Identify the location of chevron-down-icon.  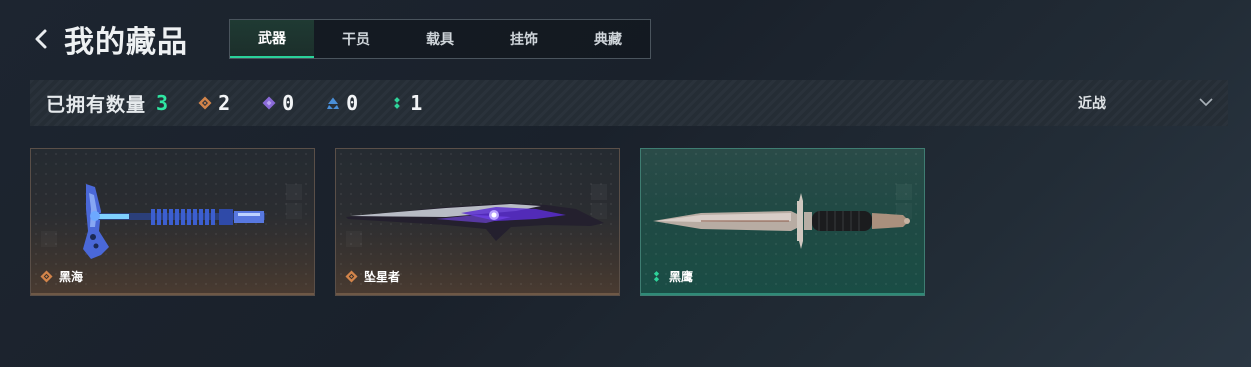
(1206, 102).